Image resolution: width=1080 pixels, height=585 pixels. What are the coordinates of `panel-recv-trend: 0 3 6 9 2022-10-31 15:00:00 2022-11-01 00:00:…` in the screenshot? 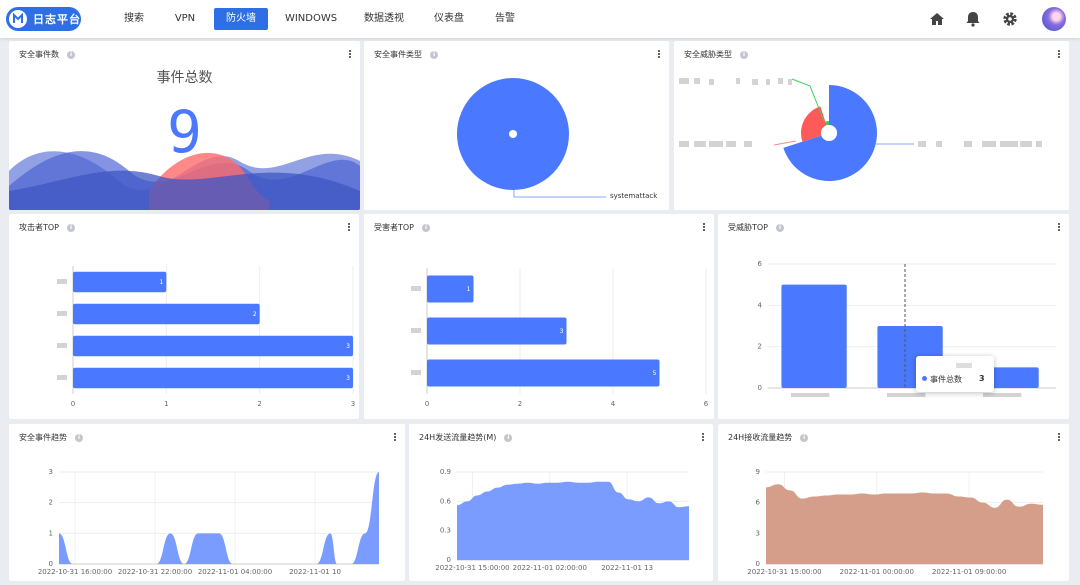 It's located at (893, 502).